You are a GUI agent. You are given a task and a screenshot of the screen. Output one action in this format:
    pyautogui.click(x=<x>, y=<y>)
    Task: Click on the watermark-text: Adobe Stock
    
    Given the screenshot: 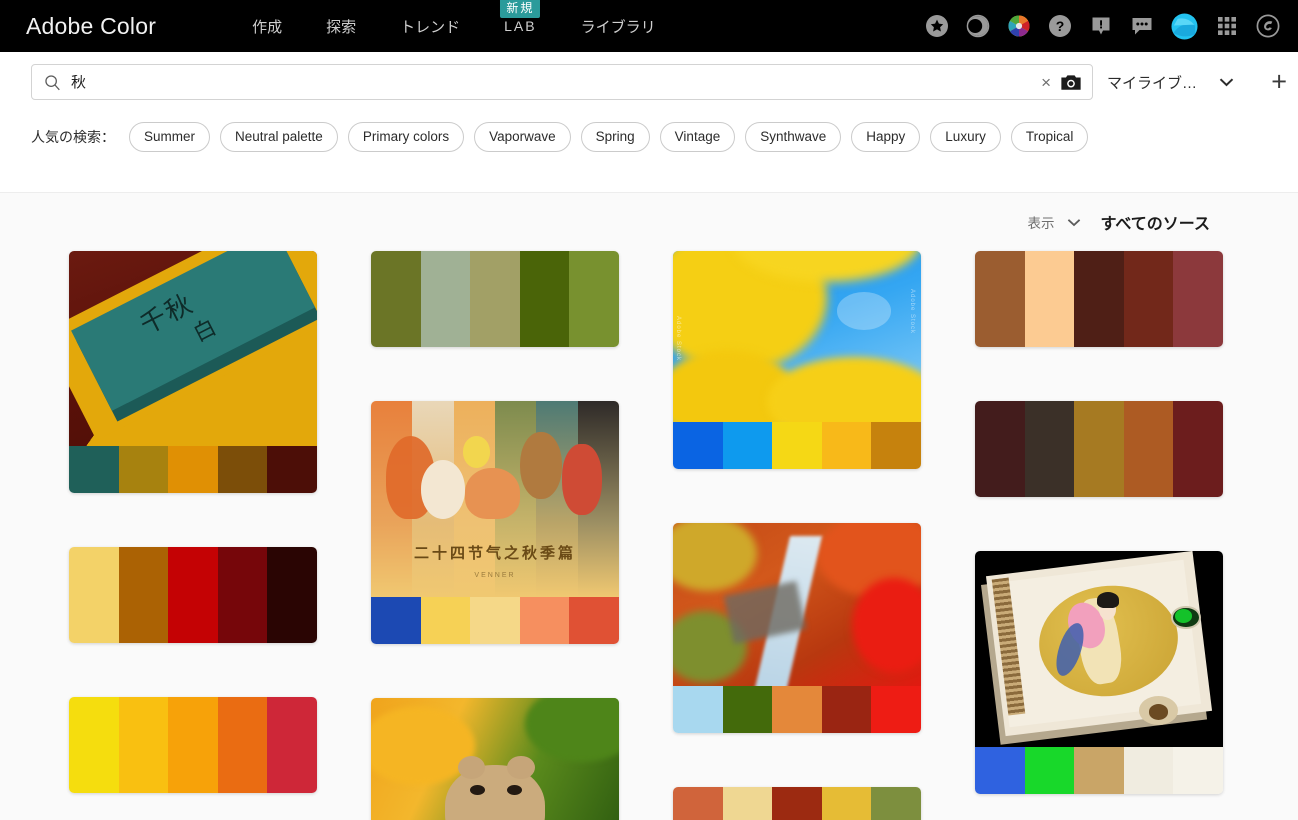 What is the action you would take?
    pyautogui.click(x=678, y=338)
    